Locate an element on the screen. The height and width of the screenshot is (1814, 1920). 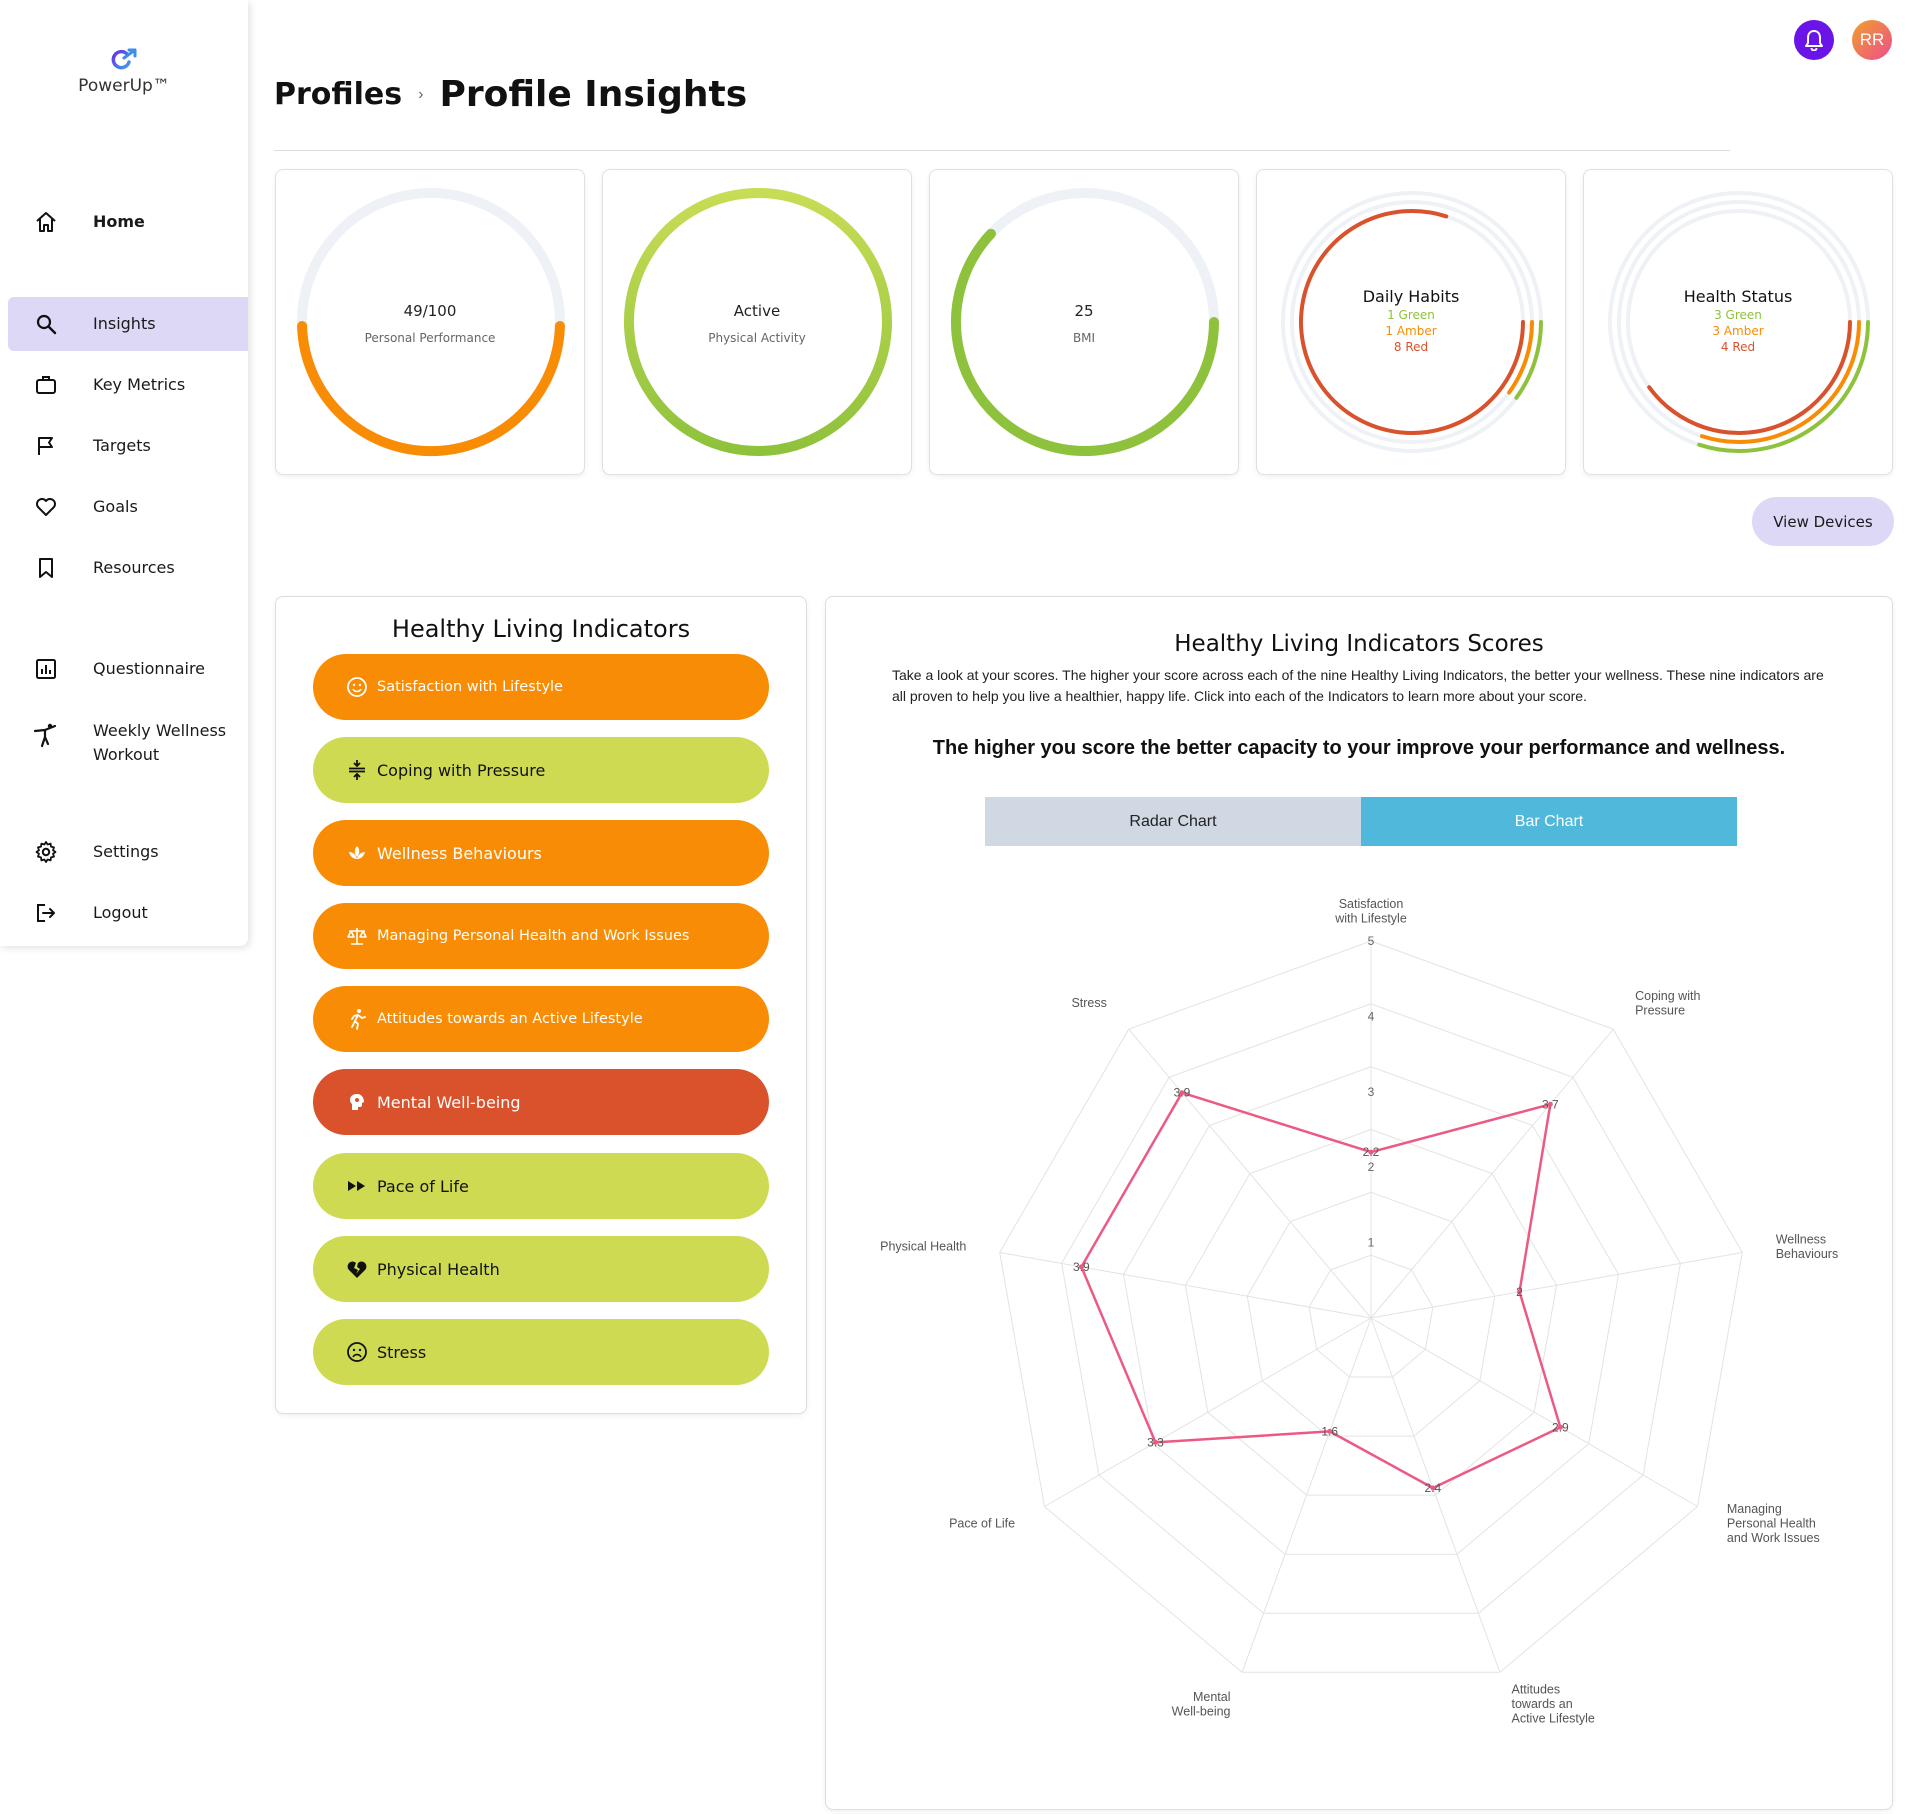
sidebar-item-weekly-wellness-workout: Weekly Wellness Workout is located at coordinates (128, 742).